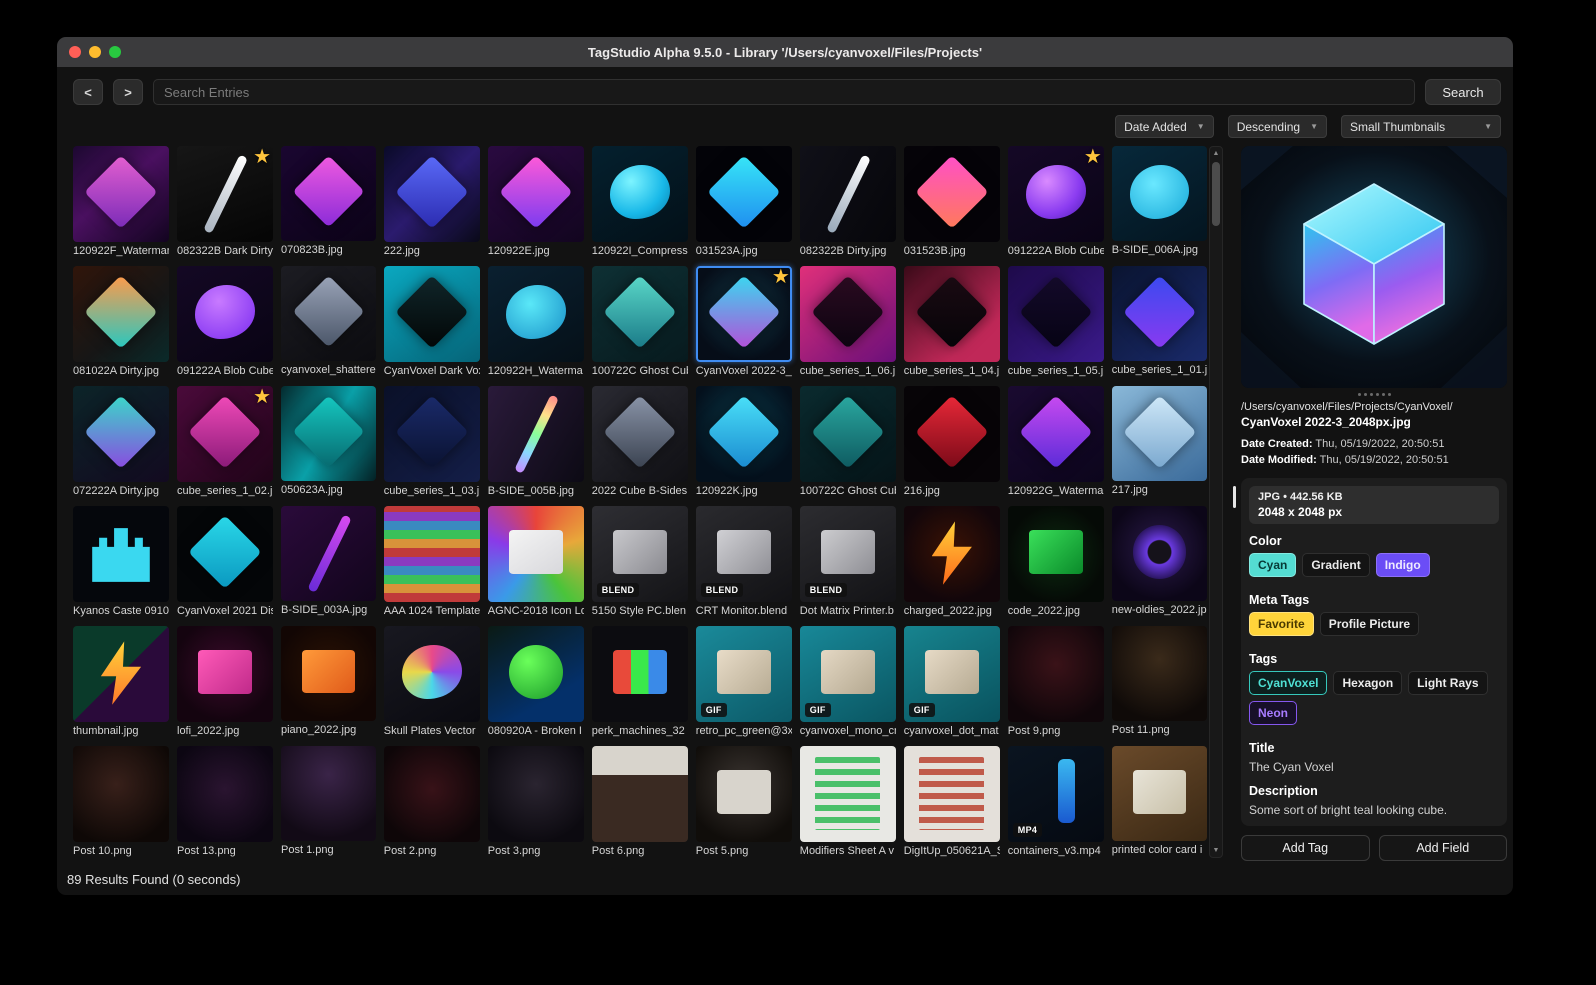  I want to click on tag-pill: Light Rays, so click(1448, 682).